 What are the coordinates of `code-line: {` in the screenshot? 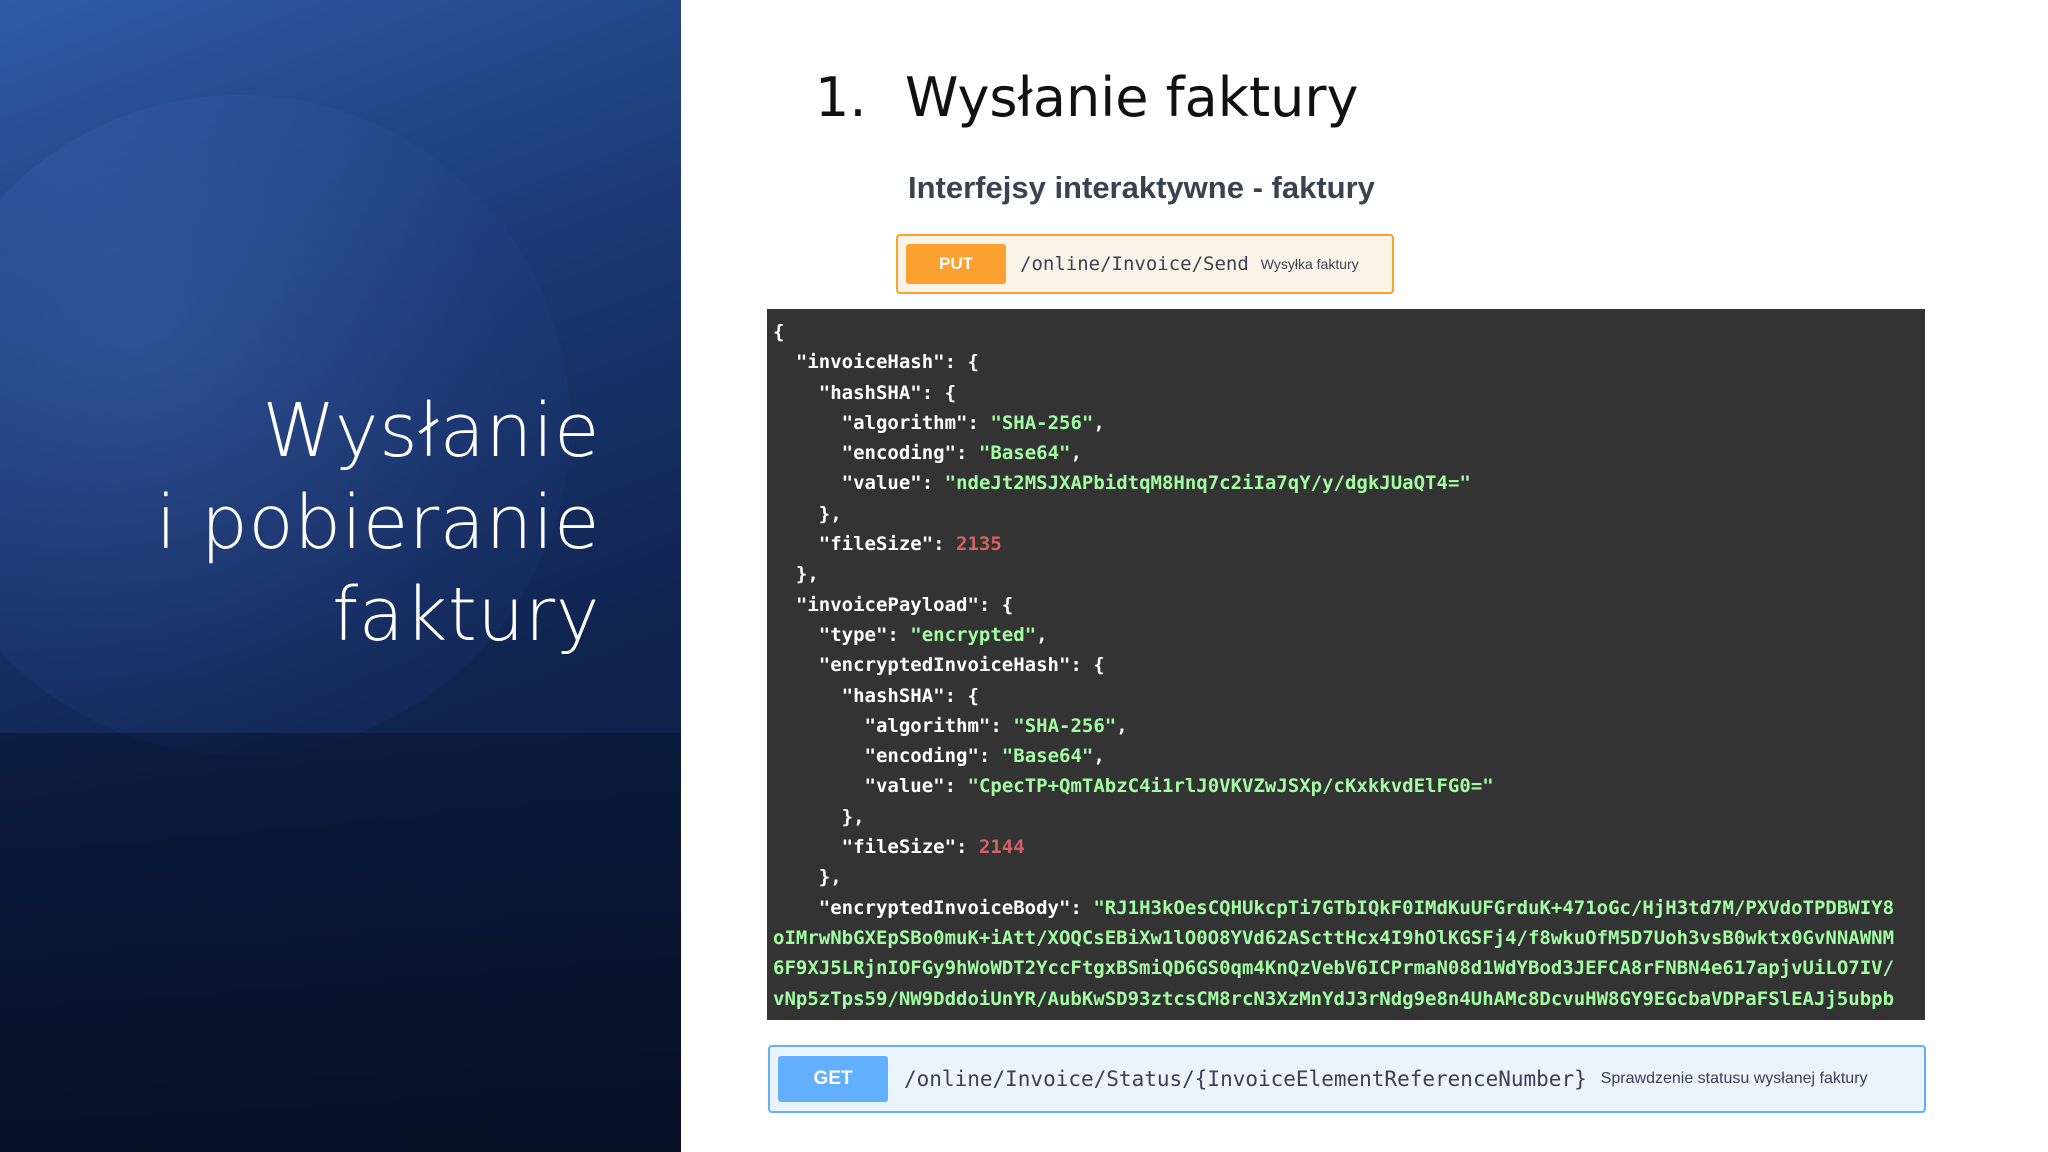 It's located at (779, 332).